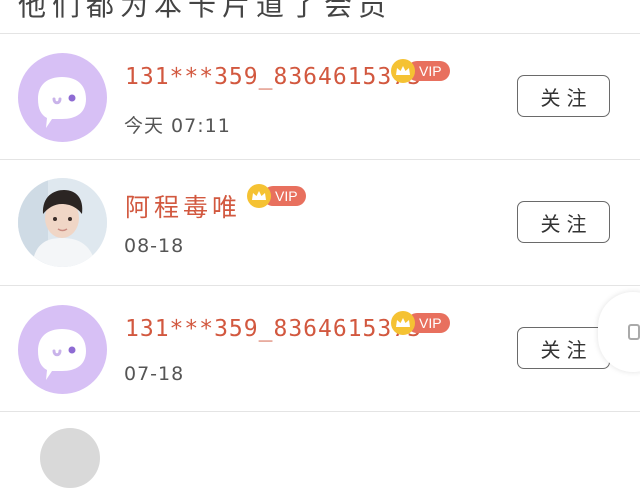 Image resolution: width=640 pixels, height=488 pixels. What do you see at coordinates (154, 374) in the screenshot?
I see `timestamp: 07-18` at bounding box center [154, 374].